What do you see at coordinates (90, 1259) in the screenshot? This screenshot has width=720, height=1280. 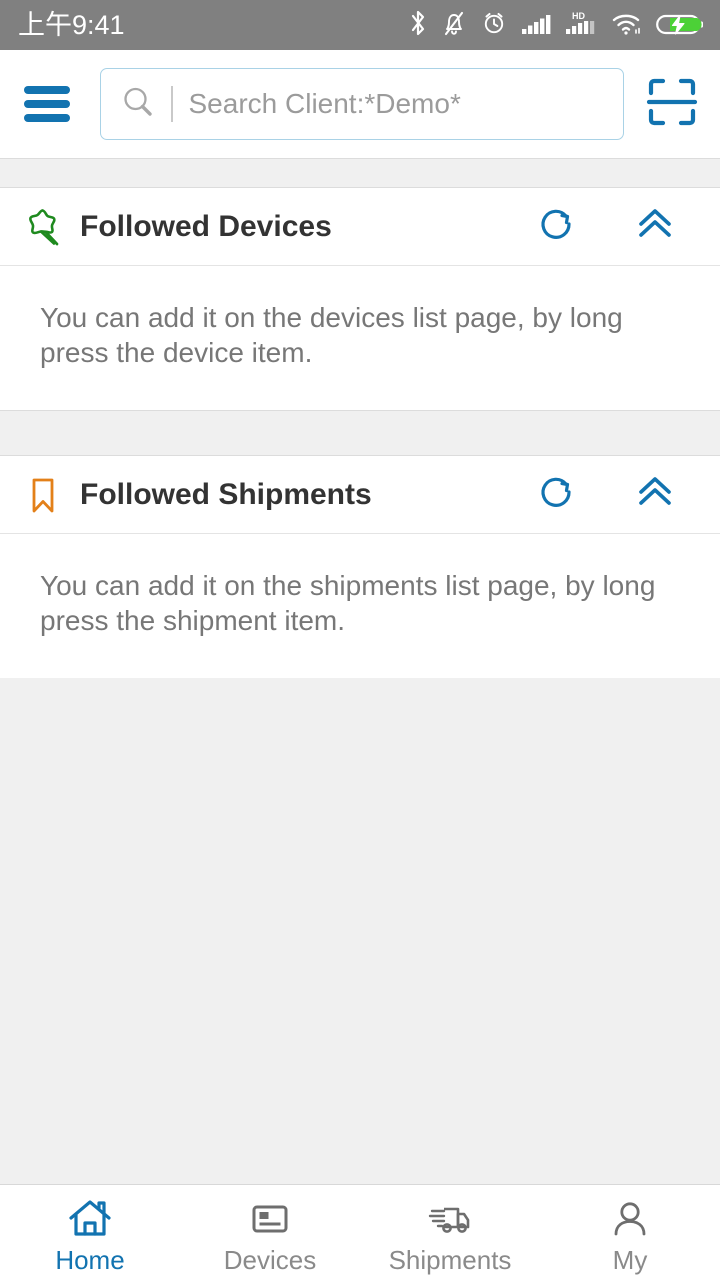 I see `nav-label-home: Home` at bounding box center [90, 1259].